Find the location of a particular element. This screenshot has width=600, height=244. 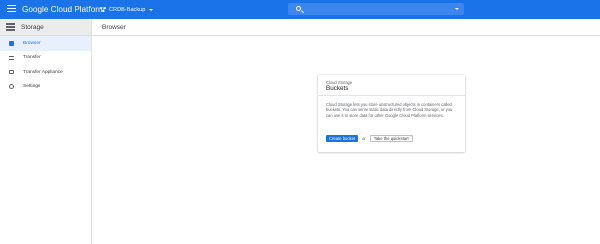

chevron-down-icon is located at coordinates (151, 9).